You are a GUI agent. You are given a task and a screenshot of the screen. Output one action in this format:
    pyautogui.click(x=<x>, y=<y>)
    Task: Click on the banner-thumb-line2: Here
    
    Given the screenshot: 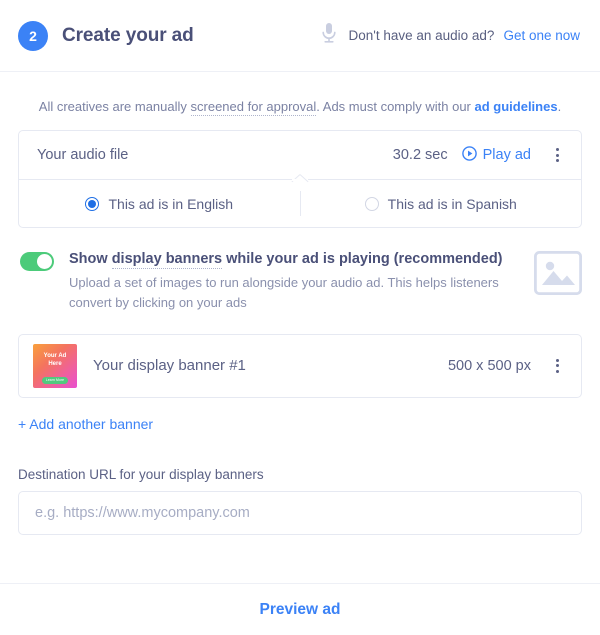 What is the action you would take?
    pyautogui.click(x=55, y=363)
    